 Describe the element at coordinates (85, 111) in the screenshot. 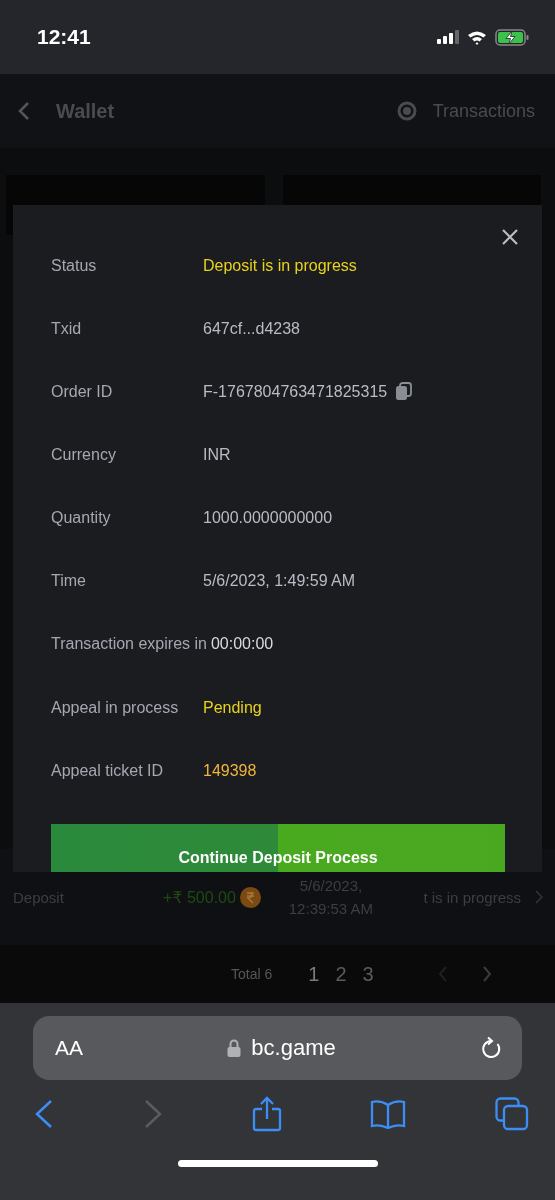

I see `page-title: Wallet` at that location.